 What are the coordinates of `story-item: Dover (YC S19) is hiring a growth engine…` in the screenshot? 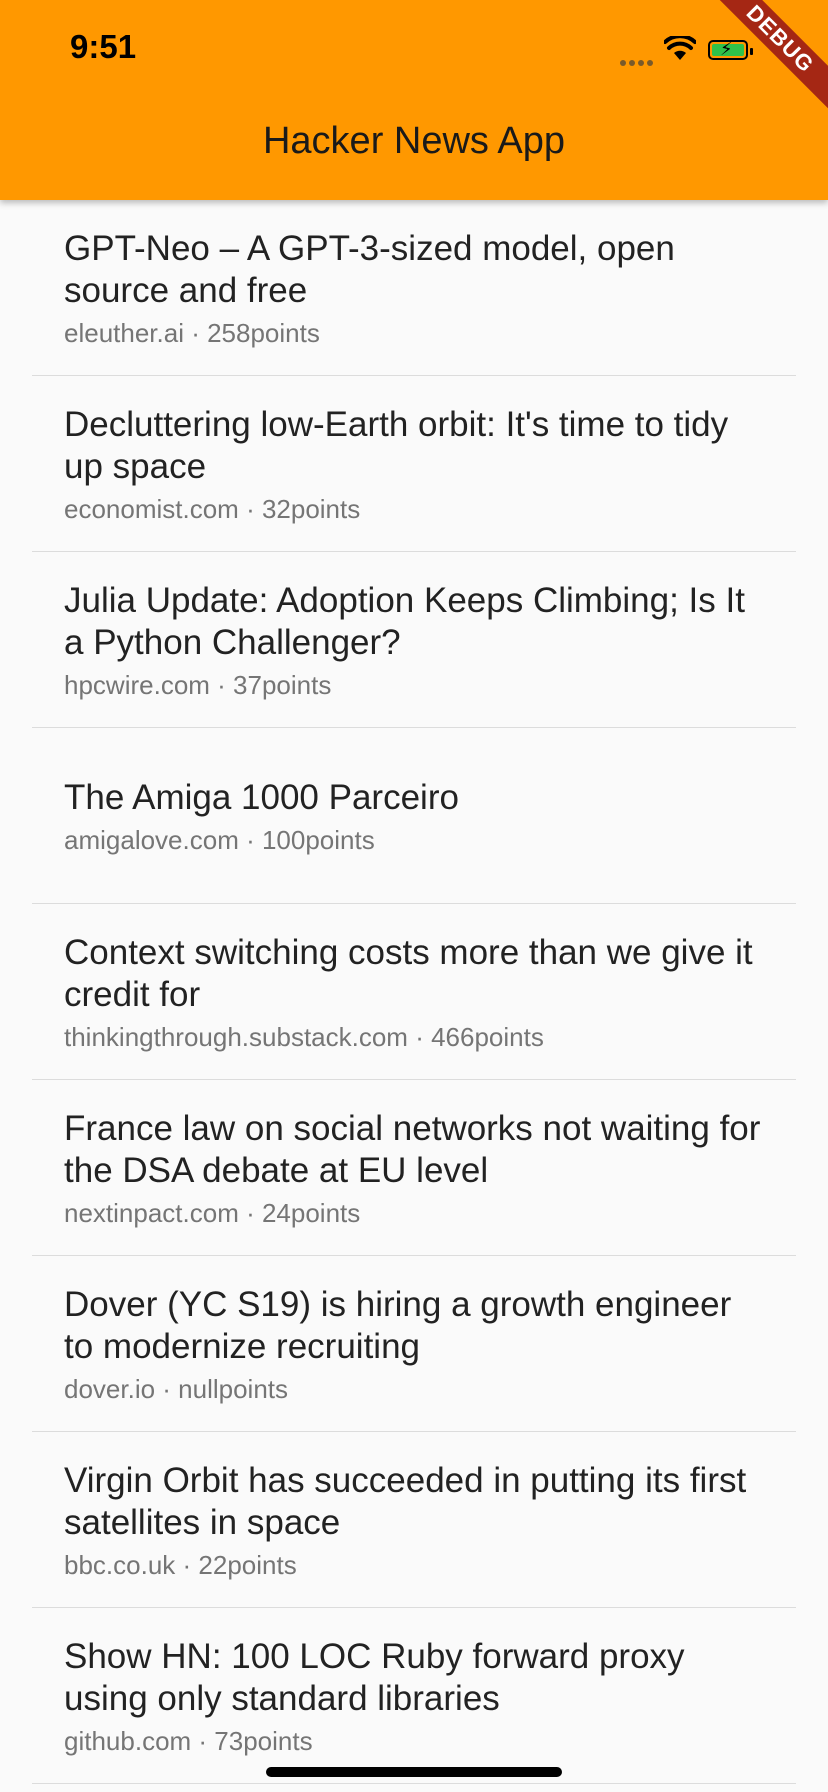 It's located at (414, 1344).